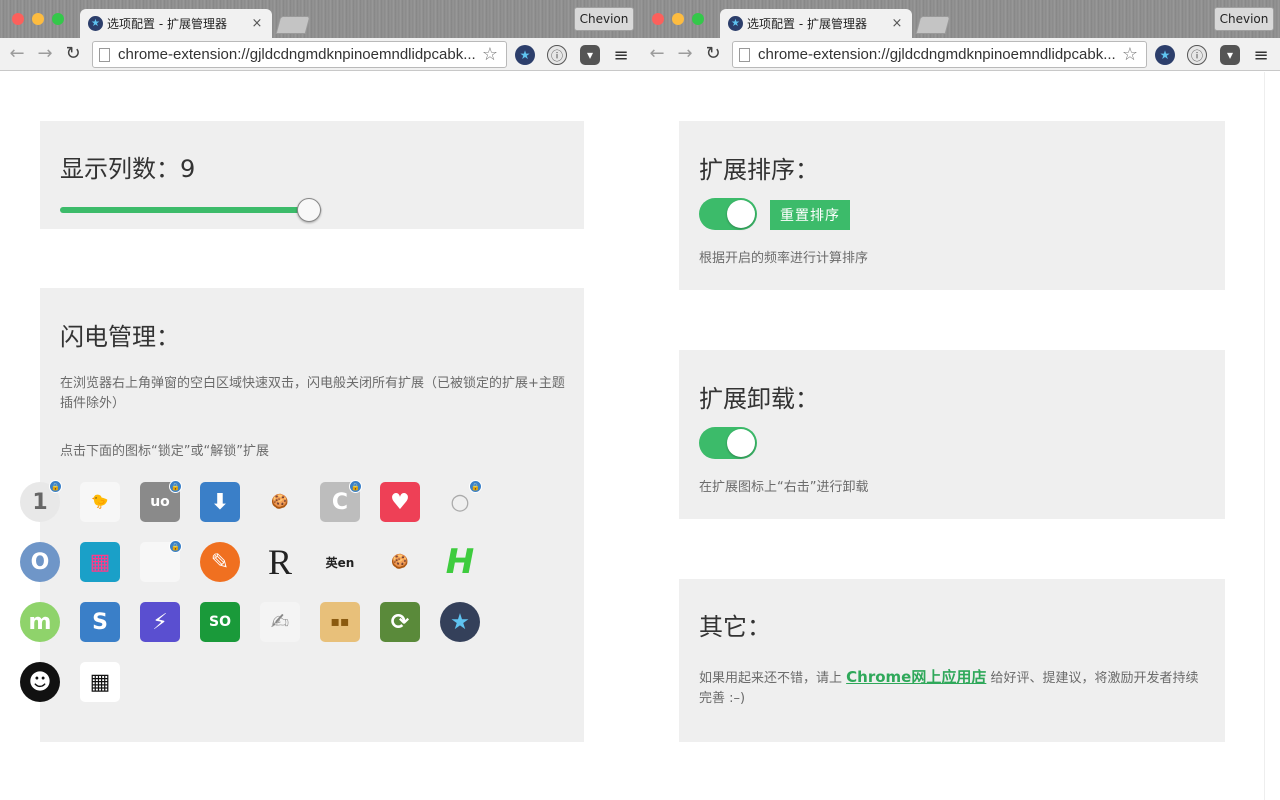 The width and height of the screenshot is (1280, 800). I want to click on tab-strip: ★ 选项配置 - 扩展管理器 × Chevion, so click(320, 19).